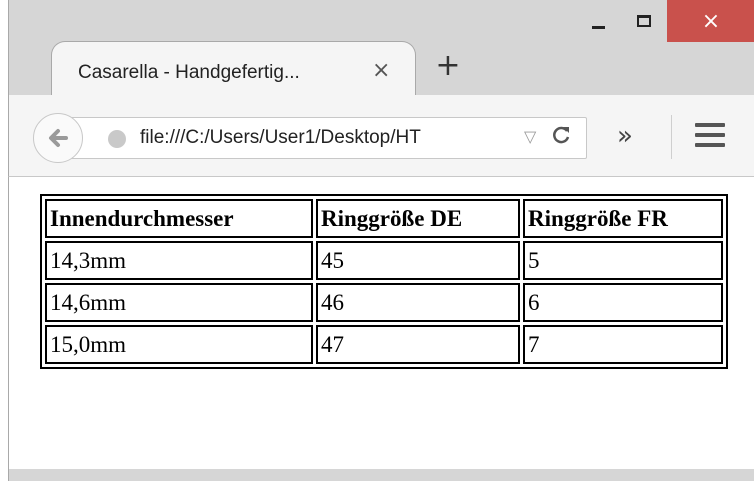 The width and height of the screenshot is (754, 481). Describe the element at coordinates (381, 70) in the screenshot. I see `tab-close-icon: ×` at that location.